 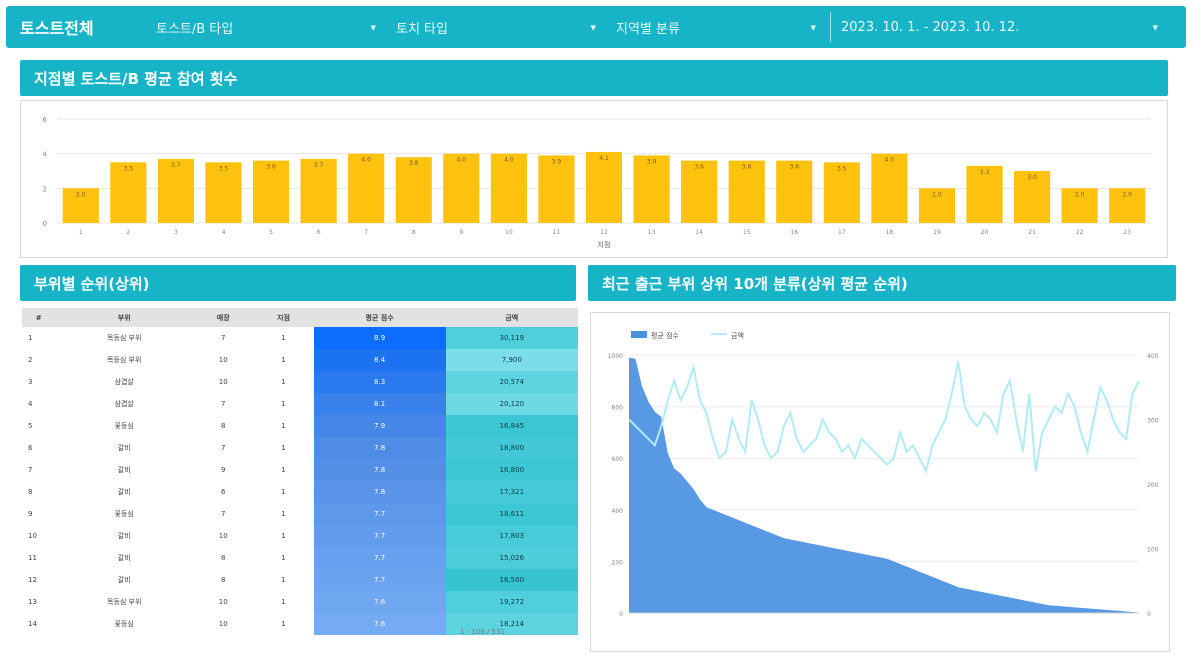 What do you see at coordinates (283, 317) in the screenshot?
I see `column-header: 지점` at bounding box center [283, 317].